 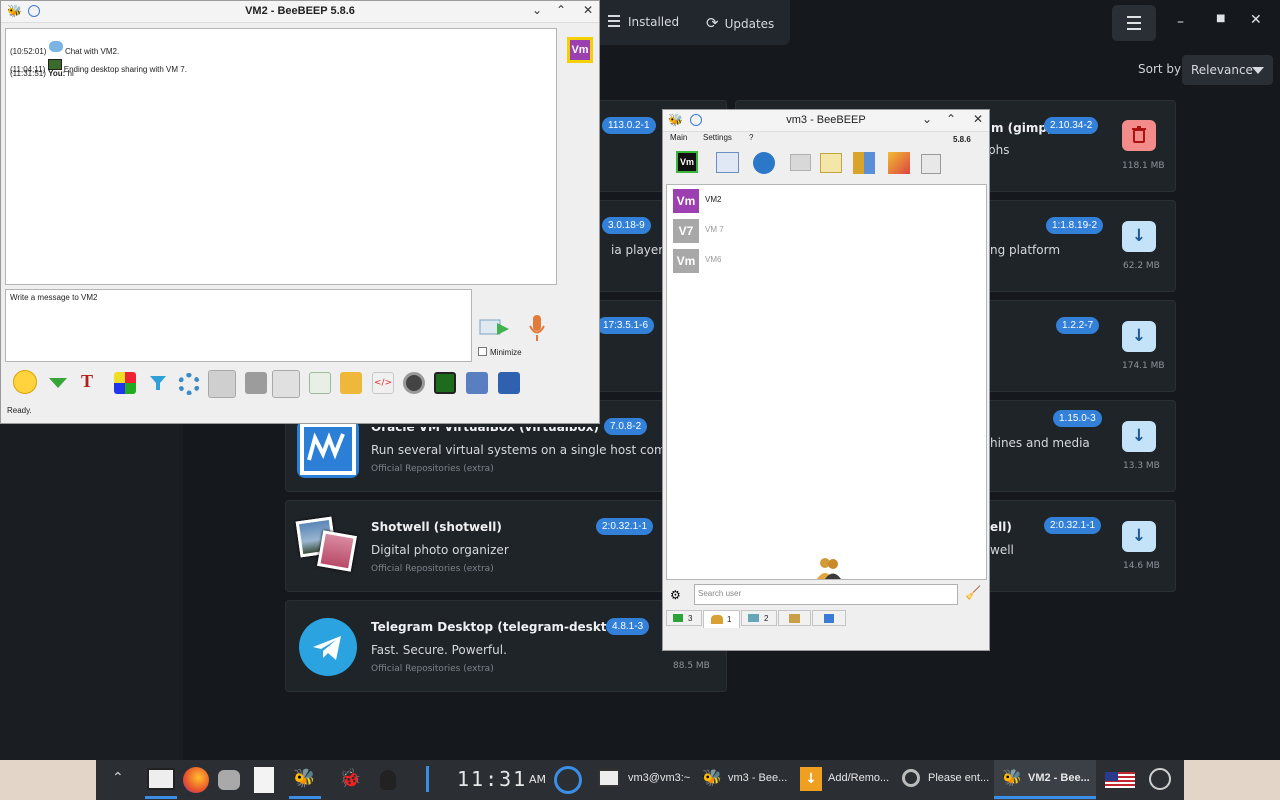 I want to click on checkbox-icon, so click(x=482, y=351).